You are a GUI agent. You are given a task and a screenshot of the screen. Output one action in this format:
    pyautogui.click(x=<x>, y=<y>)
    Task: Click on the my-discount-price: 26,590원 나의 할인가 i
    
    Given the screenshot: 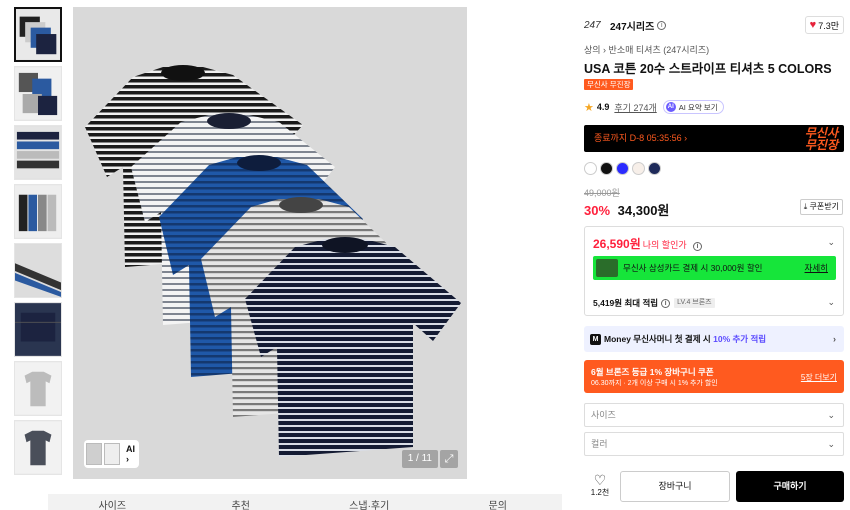 What is the action you would take?
    pyautogui.click(x=647, y=243)
    